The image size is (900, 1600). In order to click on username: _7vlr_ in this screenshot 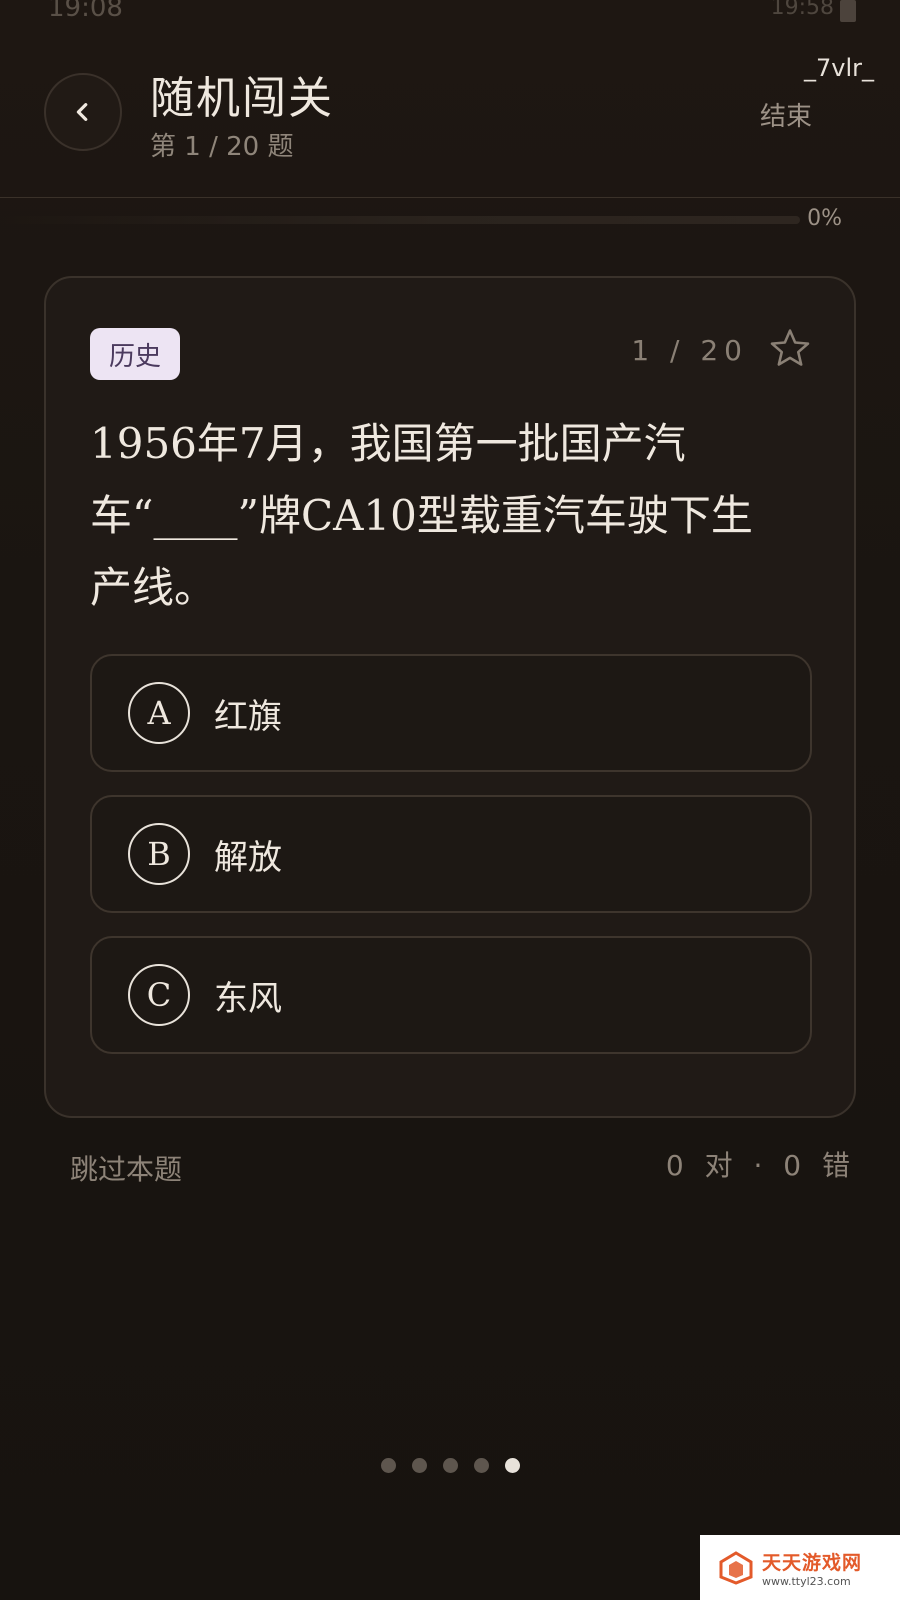, I will do `click(838, 68)`.